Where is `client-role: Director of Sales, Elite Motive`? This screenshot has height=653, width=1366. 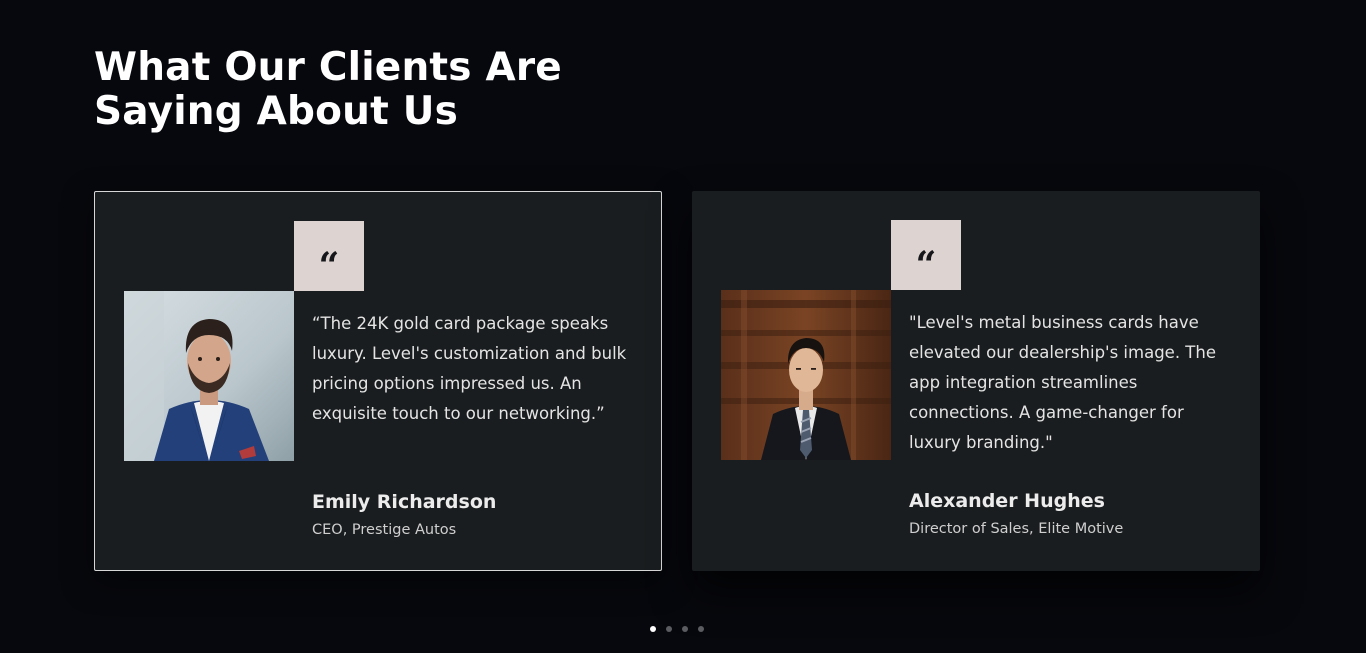 client-role: Director of Sales, Elite Motive is located at coordinates (1016, 529).